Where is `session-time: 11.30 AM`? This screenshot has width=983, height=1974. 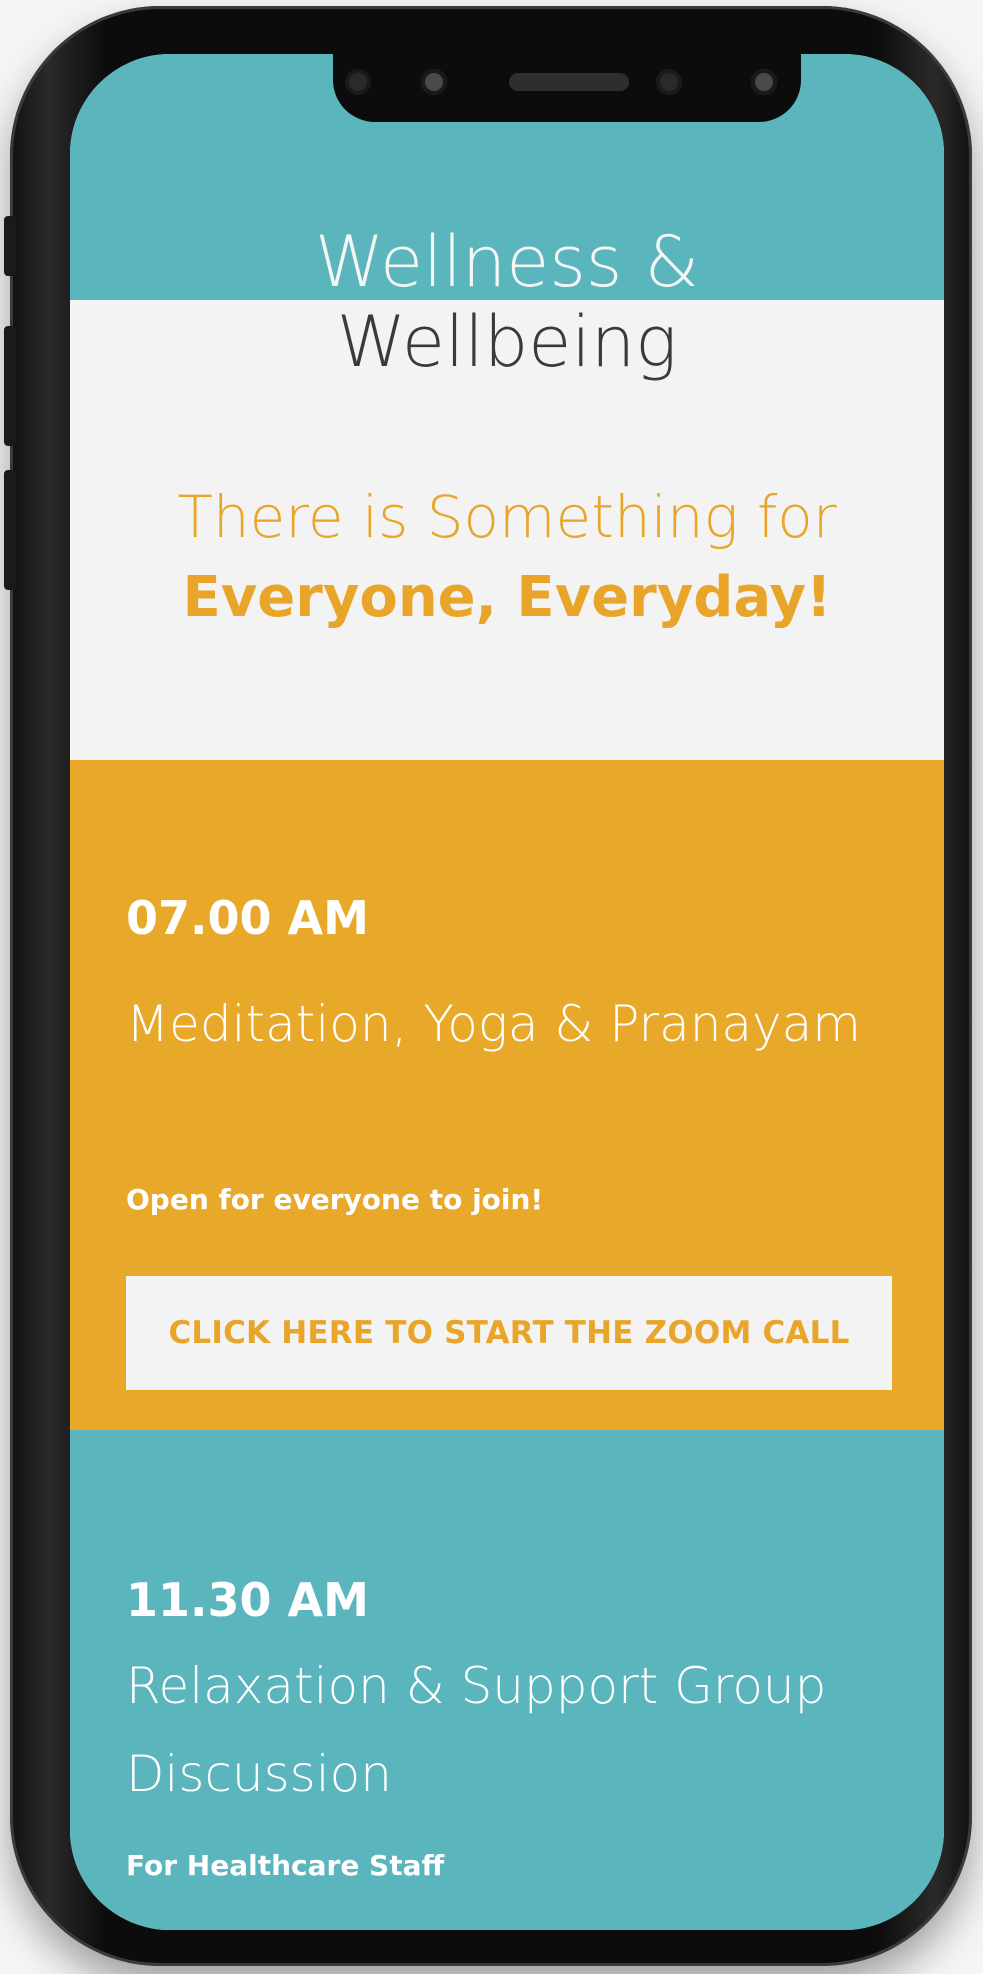
session-time: 11.30 AM is located at coordinates (247, 1600).